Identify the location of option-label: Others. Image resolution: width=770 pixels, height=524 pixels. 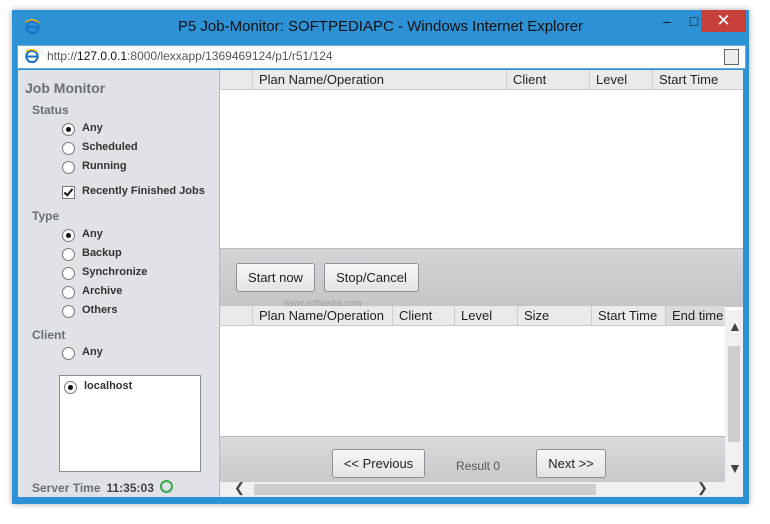
(100, 310).